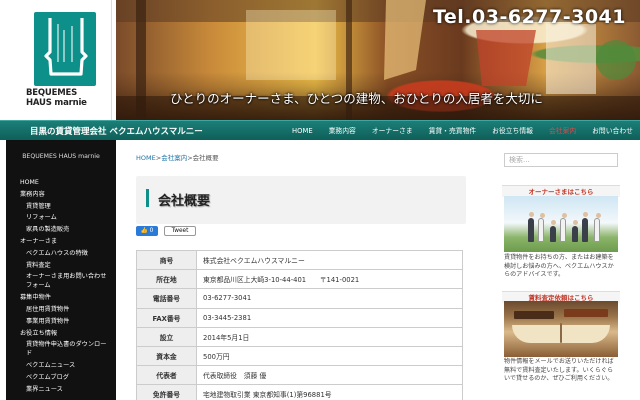 This screenshot has height=400, width=640. Describe the element at coordinates (302, 131) in the screenshot. I see `nav-home: HOME` at that location.